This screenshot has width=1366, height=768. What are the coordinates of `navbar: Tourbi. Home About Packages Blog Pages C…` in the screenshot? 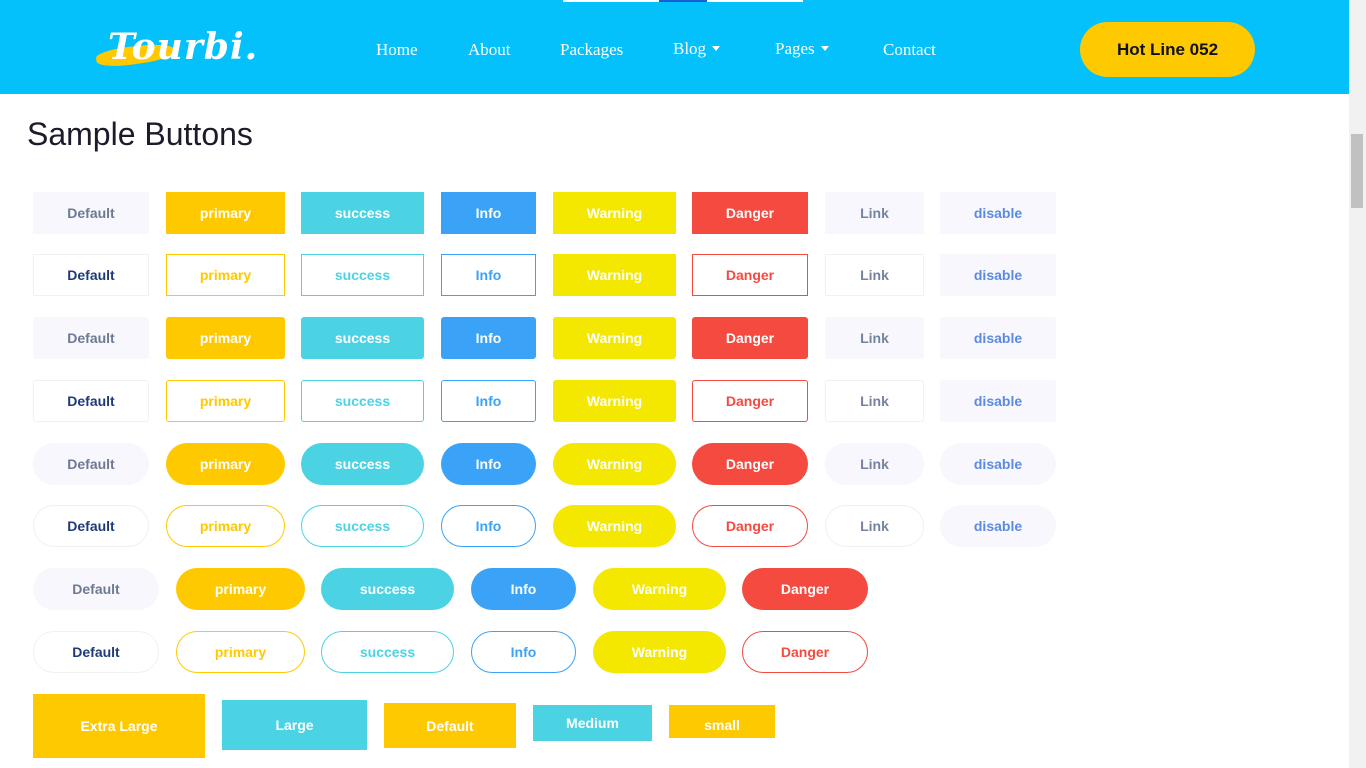 It's located at (674, 47).